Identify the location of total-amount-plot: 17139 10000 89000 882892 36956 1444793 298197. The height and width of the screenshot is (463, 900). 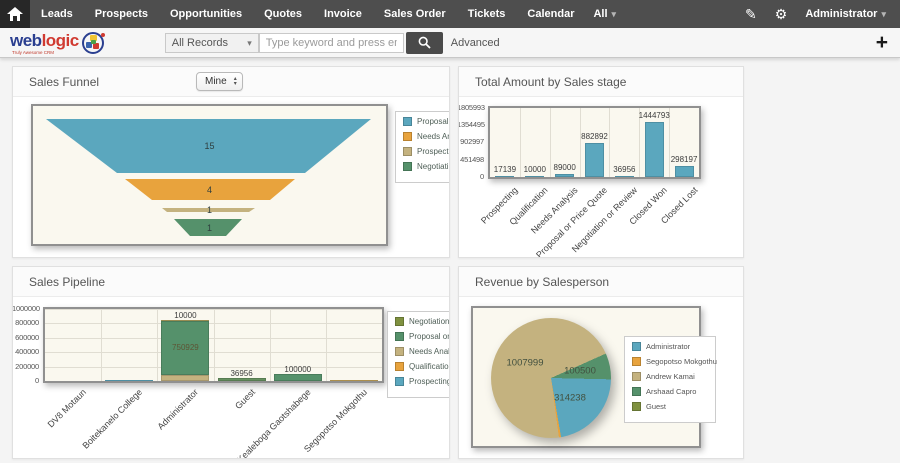
(594, 142).